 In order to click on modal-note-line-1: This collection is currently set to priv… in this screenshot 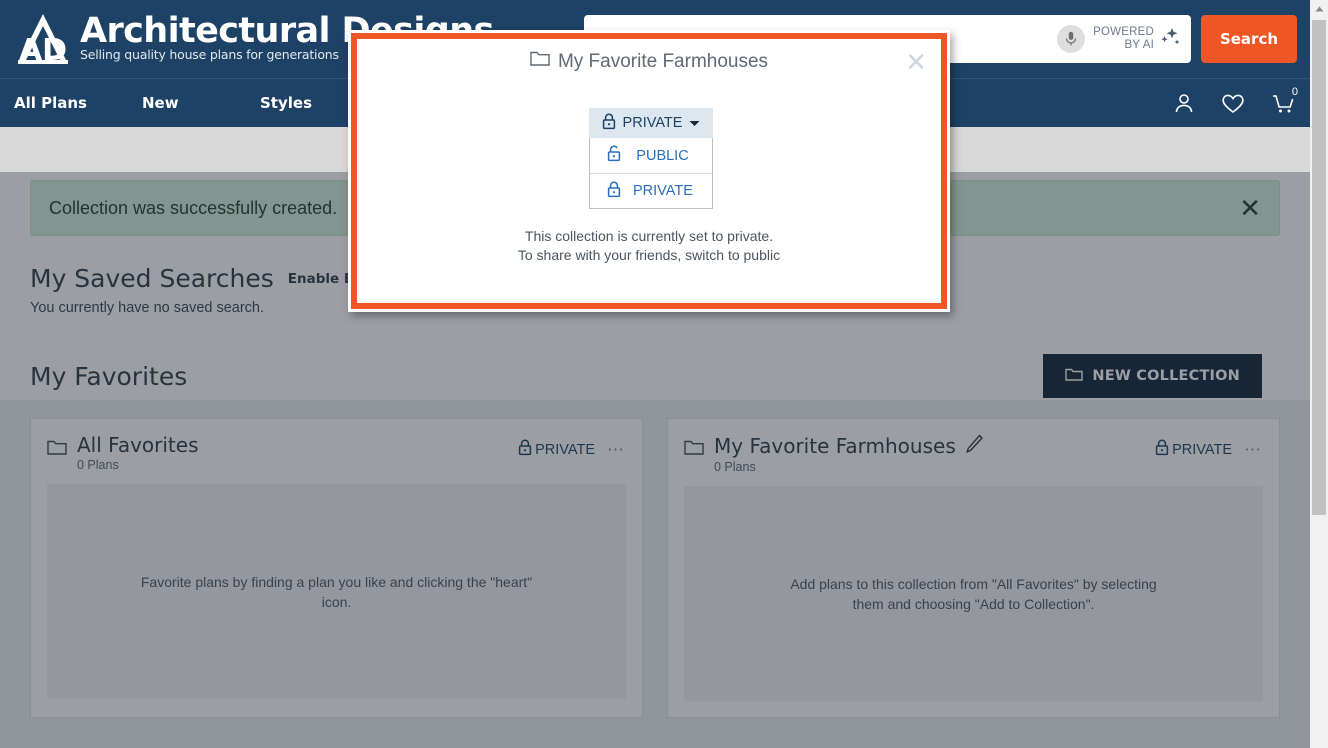, I will do `click(649, 236)`.